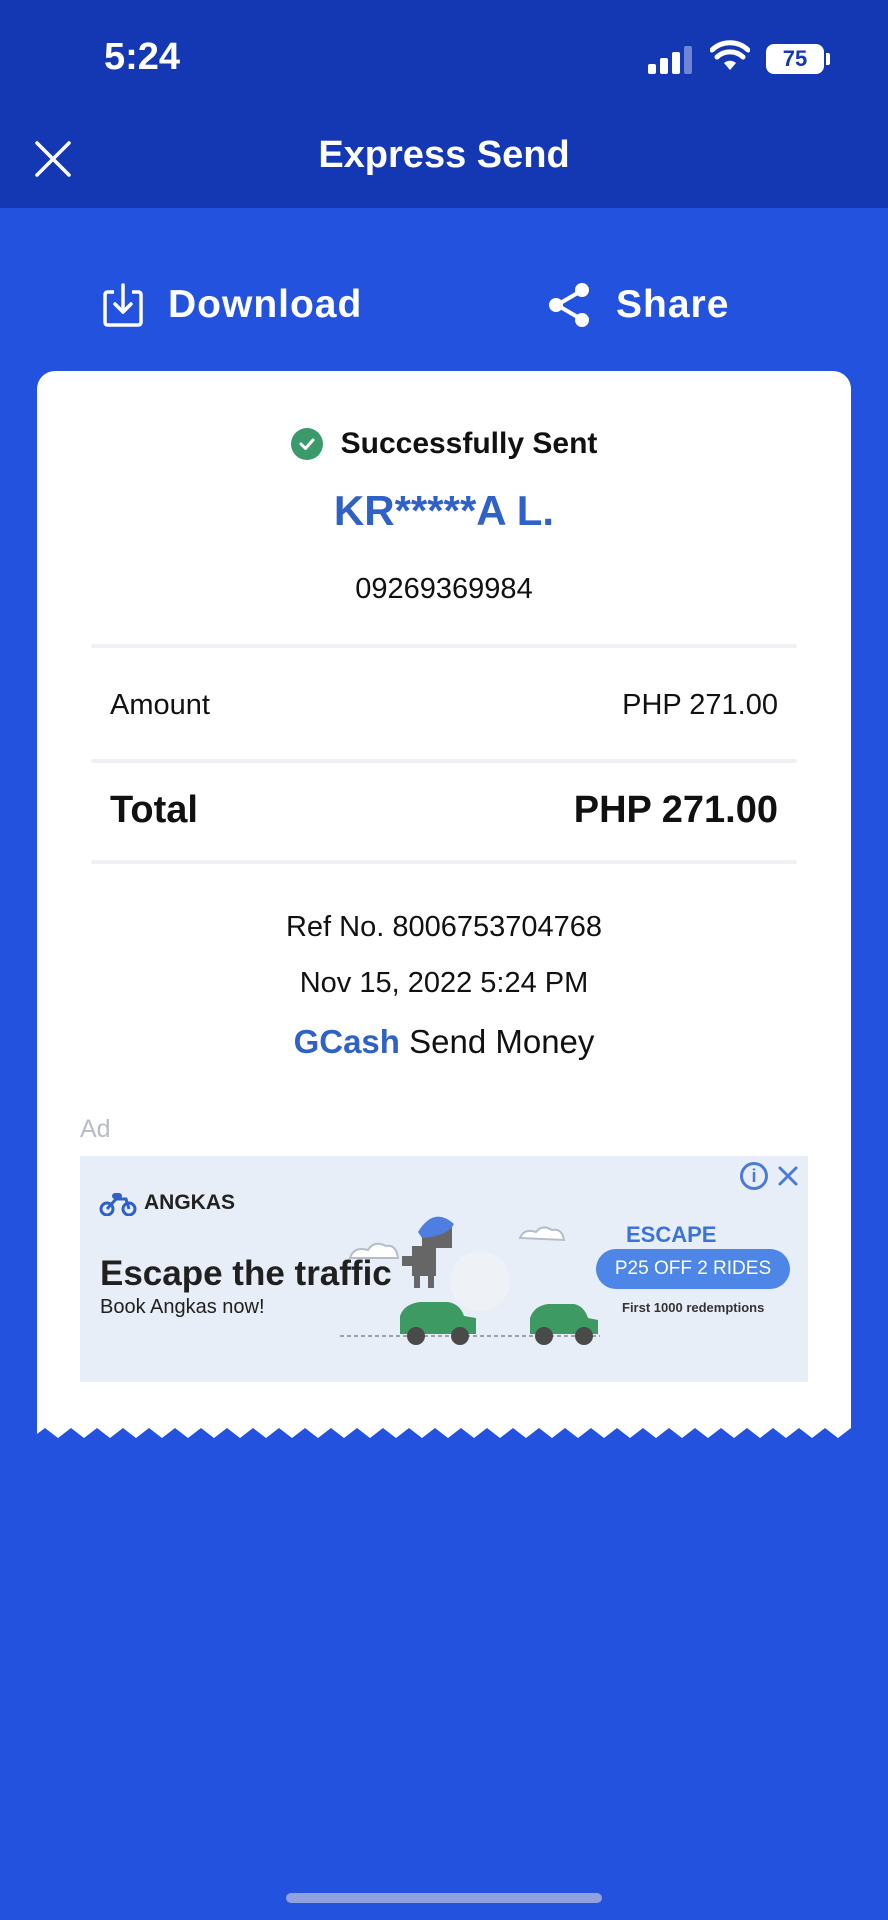  I want to click on download-button: Download, so click(232, 305).